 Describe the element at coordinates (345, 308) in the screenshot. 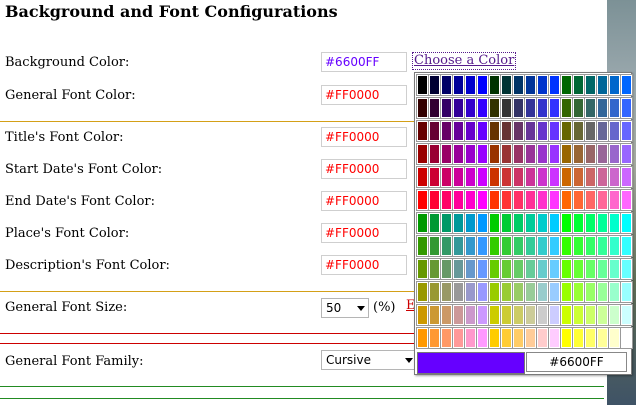

I see `font-size-select: 50` at that location.